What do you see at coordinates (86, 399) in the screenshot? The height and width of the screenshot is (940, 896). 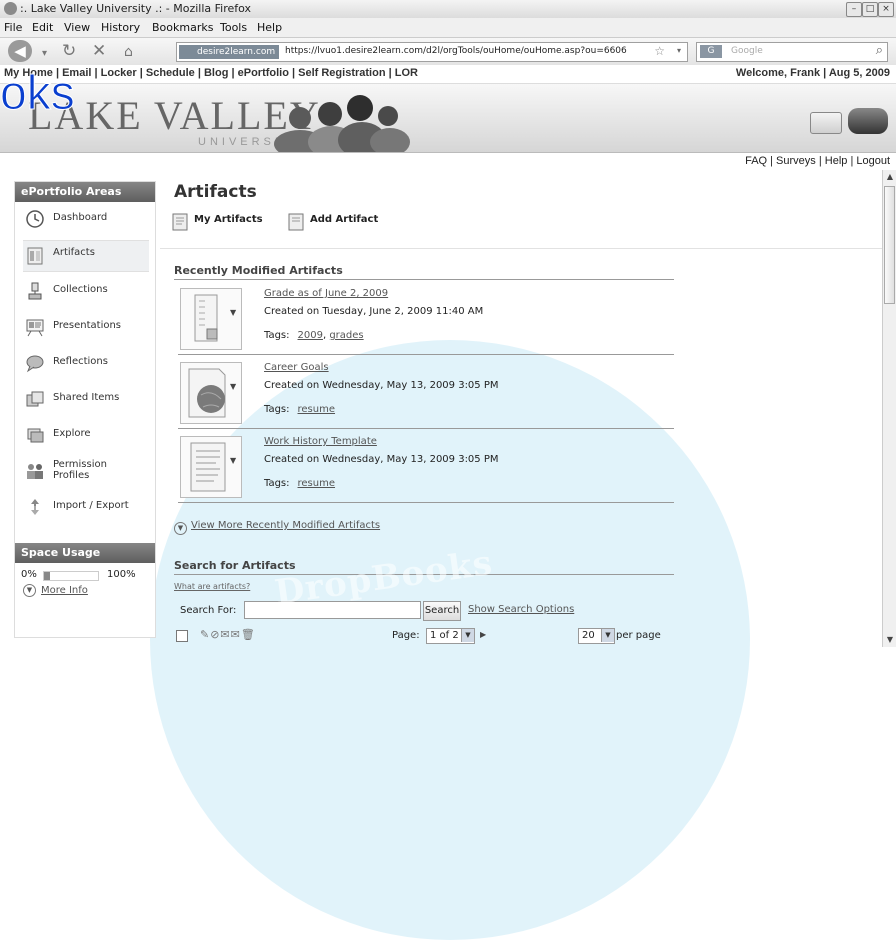 I see `sidebar-item-shared-items: Shared Items` at bounding box center [86, 399].